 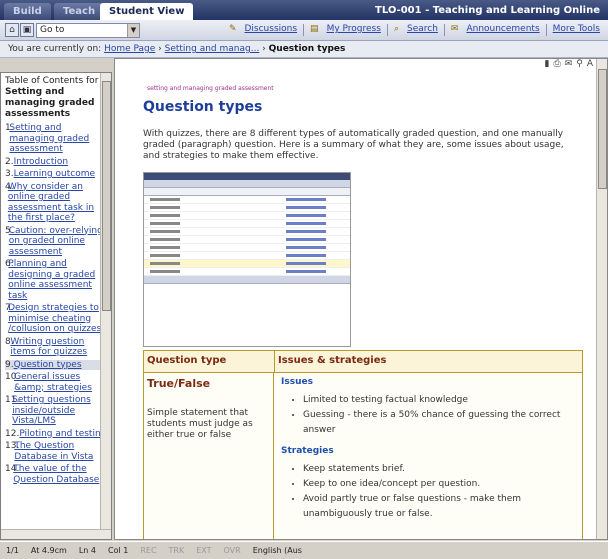 What do you see at coordinates (439, 400) in the screenshot?
I see `issue-item: Limited to testing factual knowledge` at bounding box center [439, 400].